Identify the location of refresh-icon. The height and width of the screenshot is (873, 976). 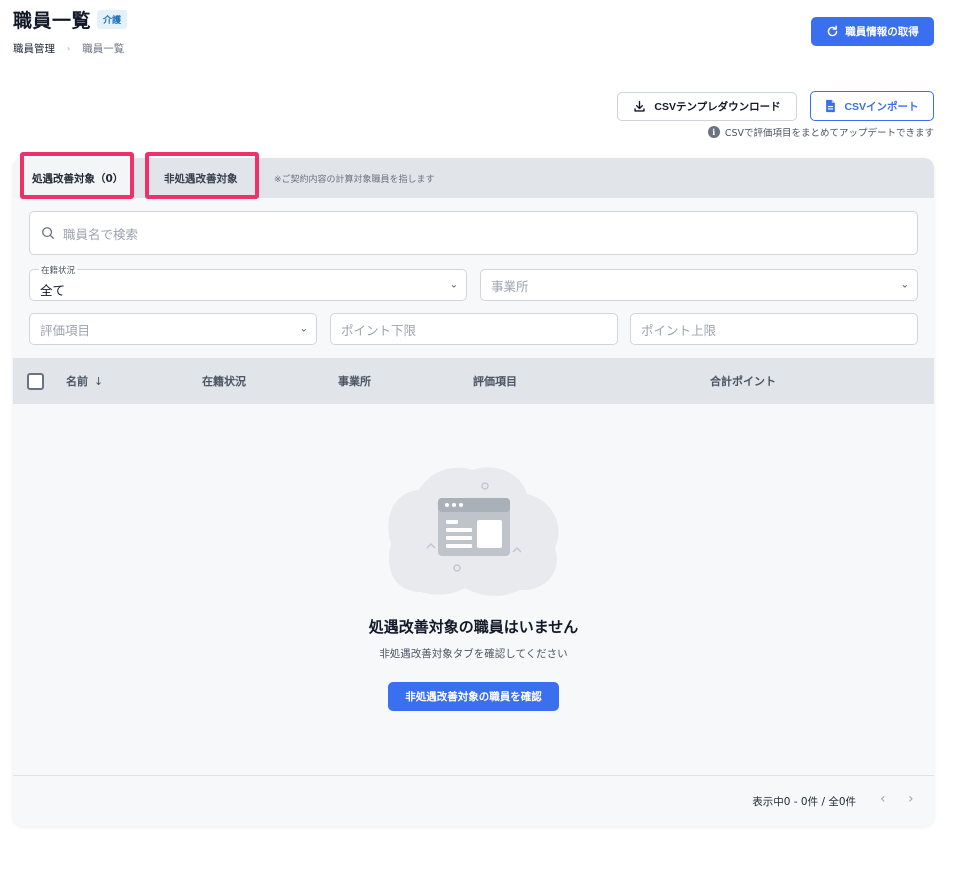
(832, 31).